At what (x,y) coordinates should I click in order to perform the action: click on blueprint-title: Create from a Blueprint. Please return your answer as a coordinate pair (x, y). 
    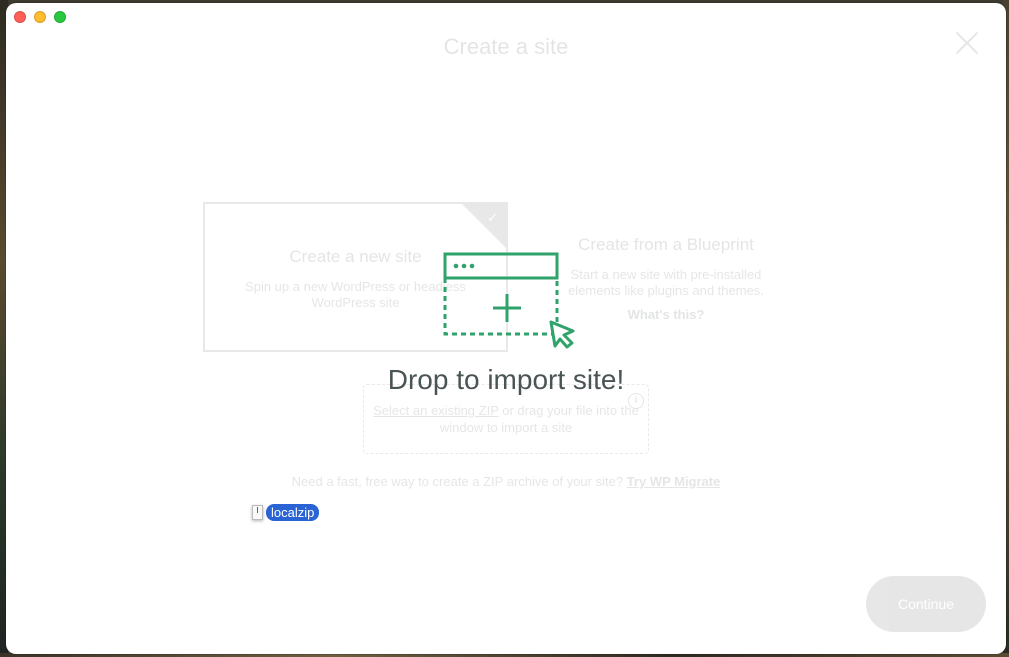
    Looking at the image, I should click on (666, 244).